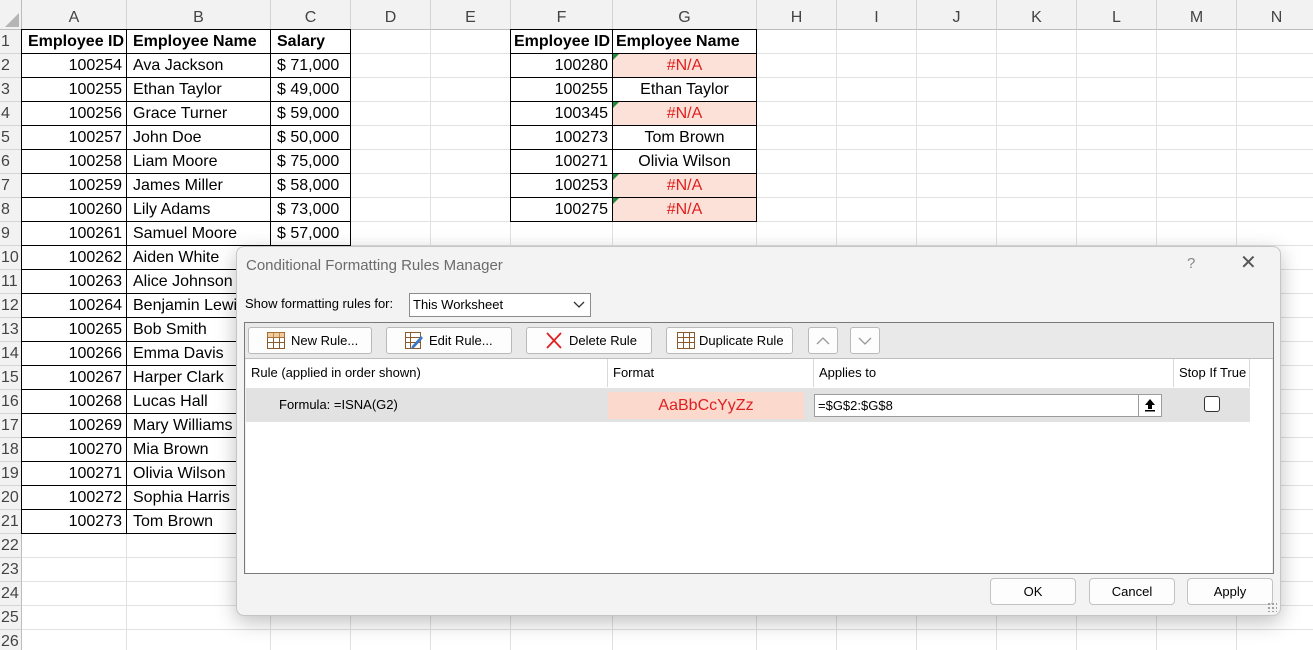 This screenshot has height=650, width=1313. What do you see at coordinates (74, 65) in the screenshot?
I see `table1-cell: 100254` at bounding box center [74, 65].